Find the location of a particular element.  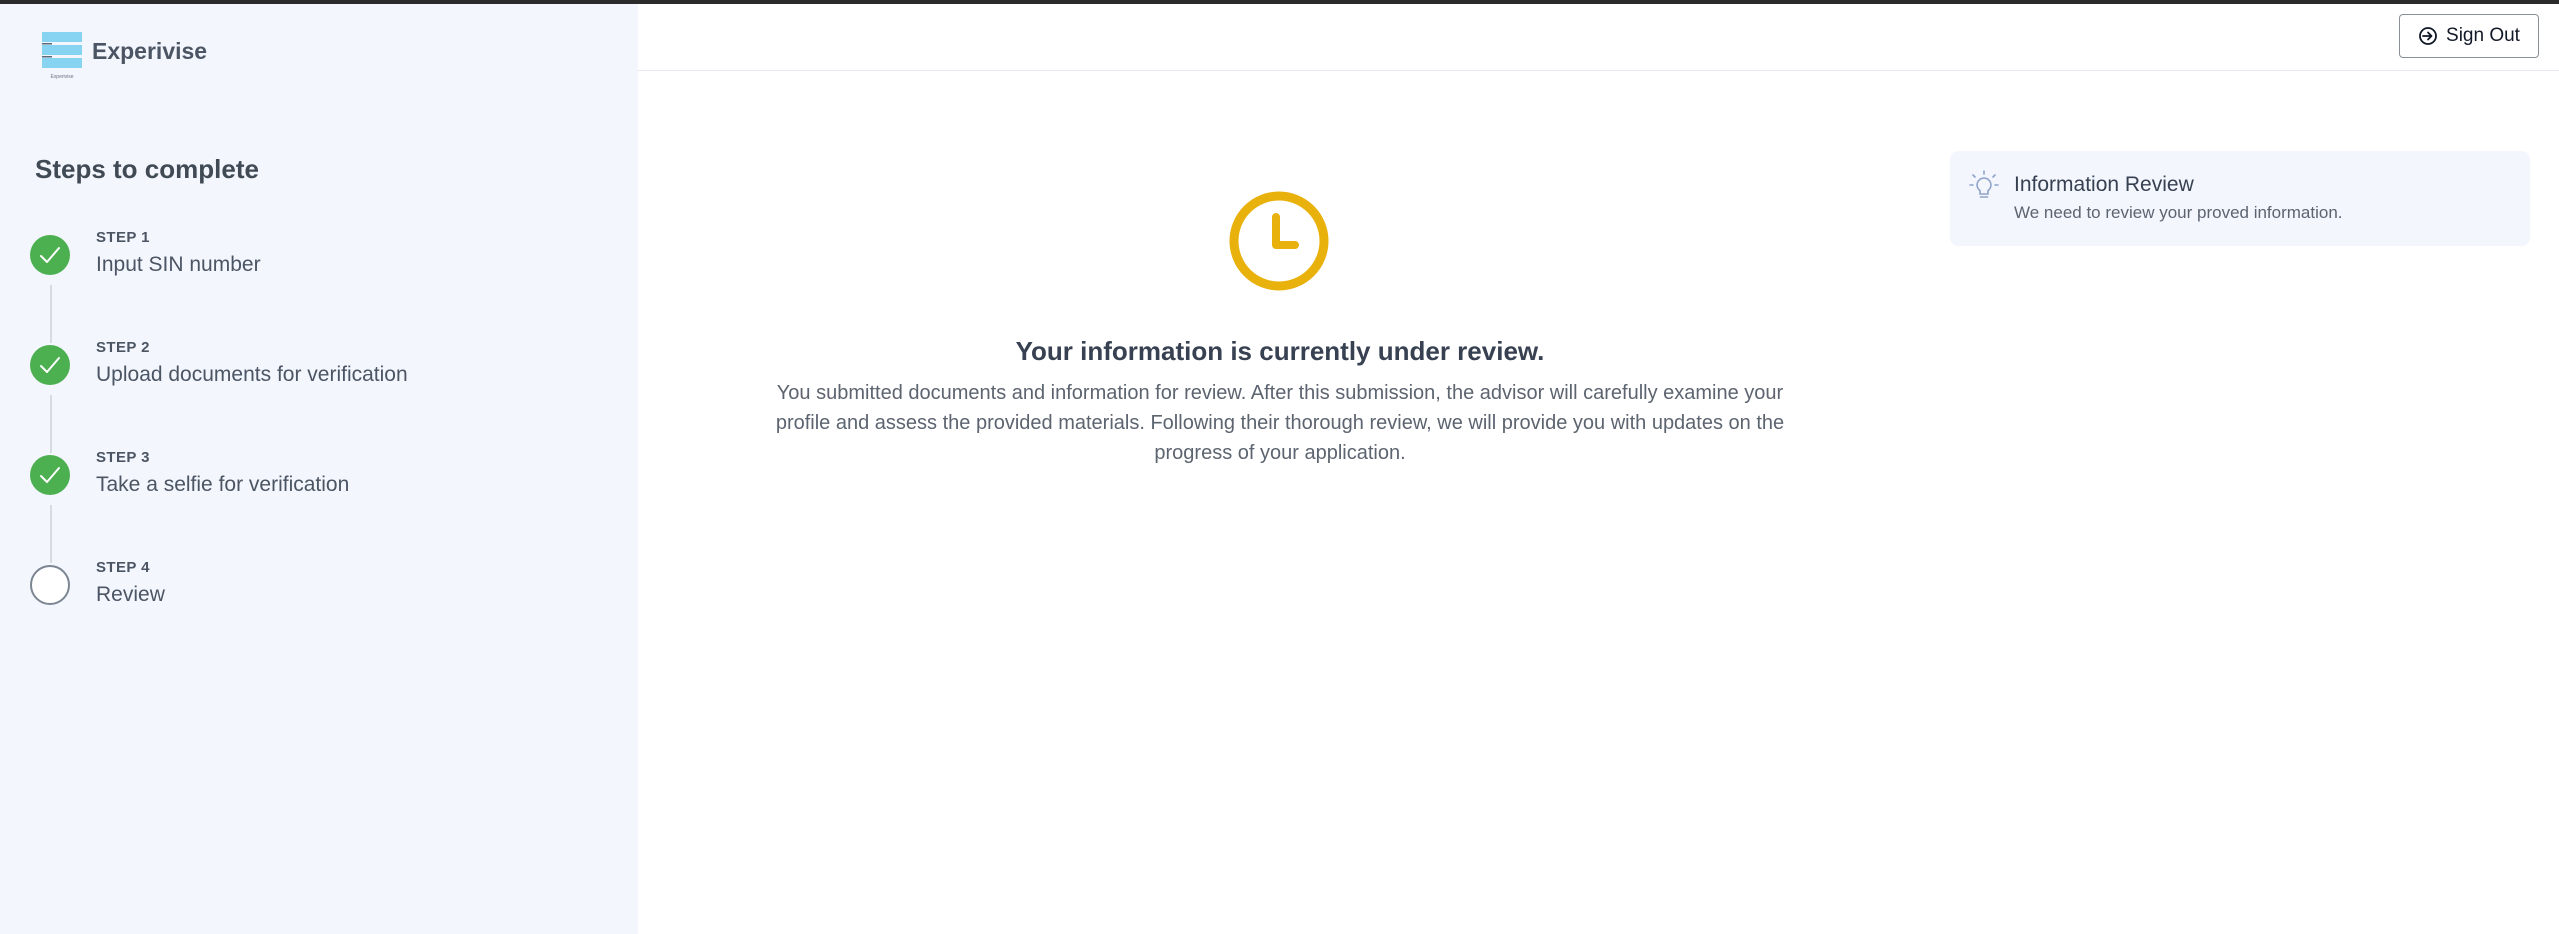

steps-title: Steps to complete is located at coordinates (147, 169).